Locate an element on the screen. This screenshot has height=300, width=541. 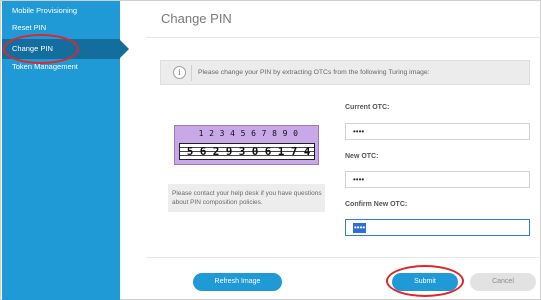
sidebar-item-reset-pin: Reset PIN is located at coordinates (61, 28).